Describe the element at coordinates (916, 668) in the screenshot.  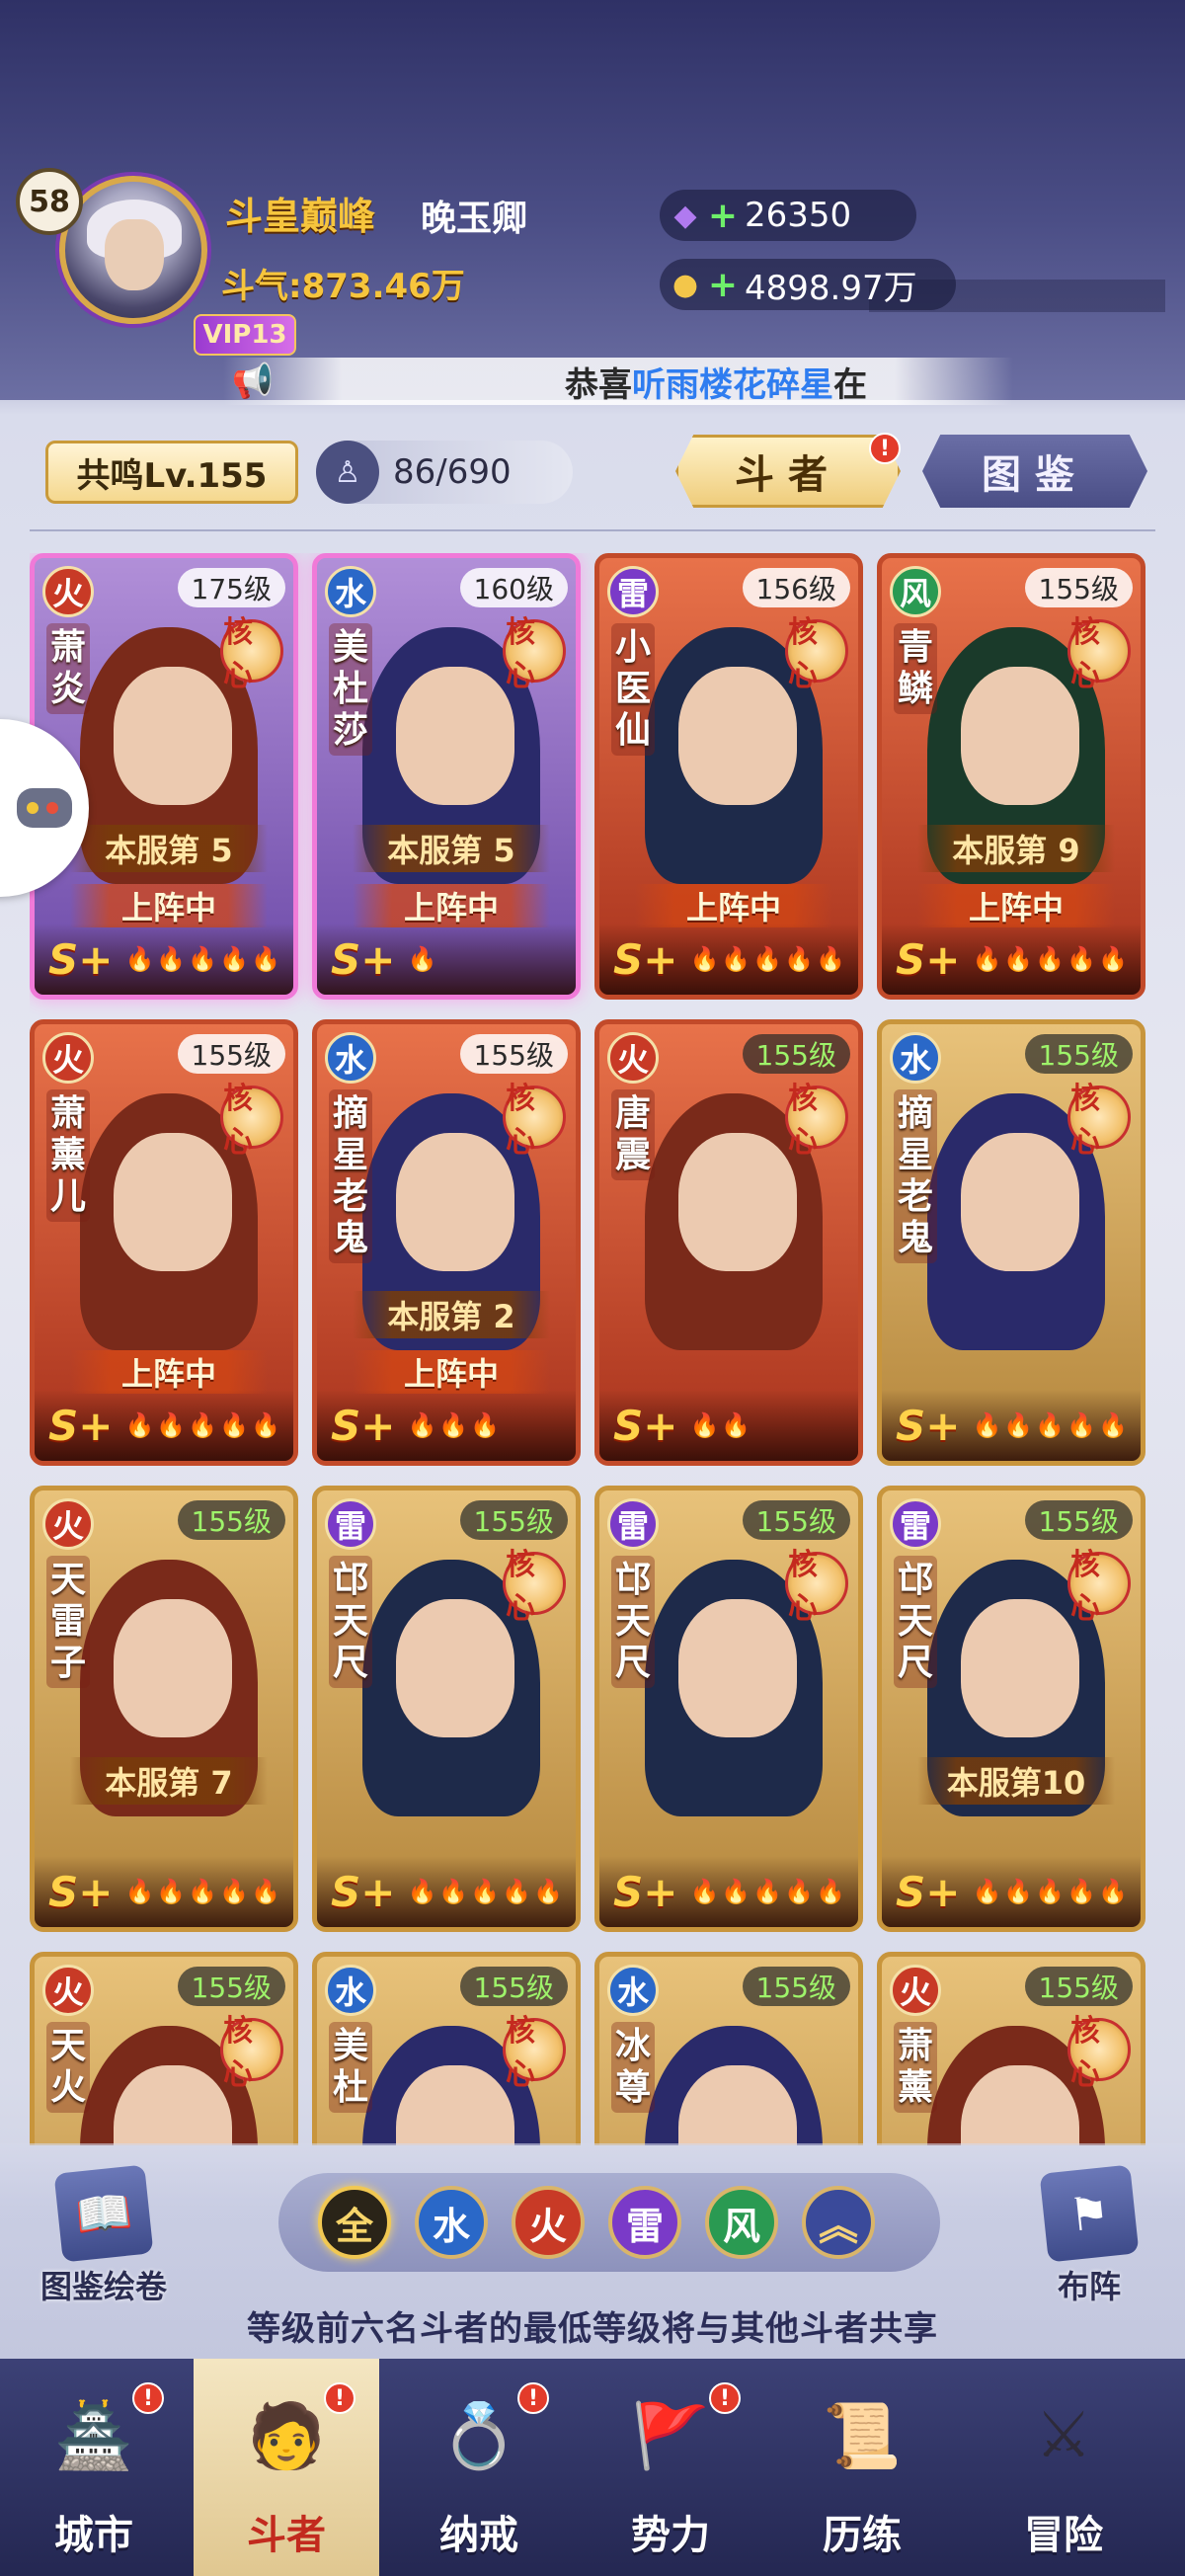
I see `fighter-name: 青鳞` at that location.